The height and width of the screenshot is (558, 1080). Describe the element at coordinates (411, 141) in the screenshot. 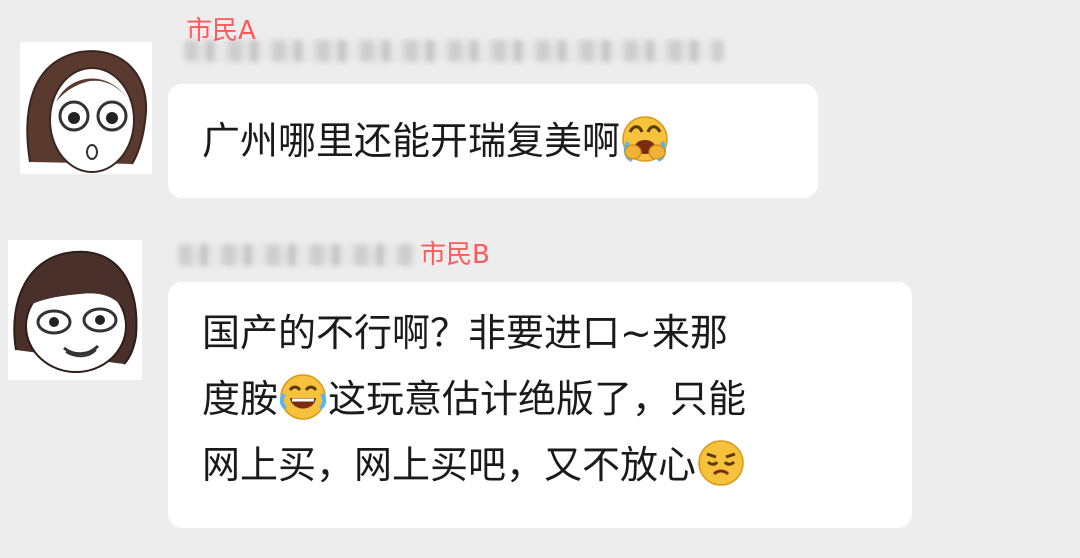

I see `message-text-a: 广州哪里还能开瑞复美啊` at that location.